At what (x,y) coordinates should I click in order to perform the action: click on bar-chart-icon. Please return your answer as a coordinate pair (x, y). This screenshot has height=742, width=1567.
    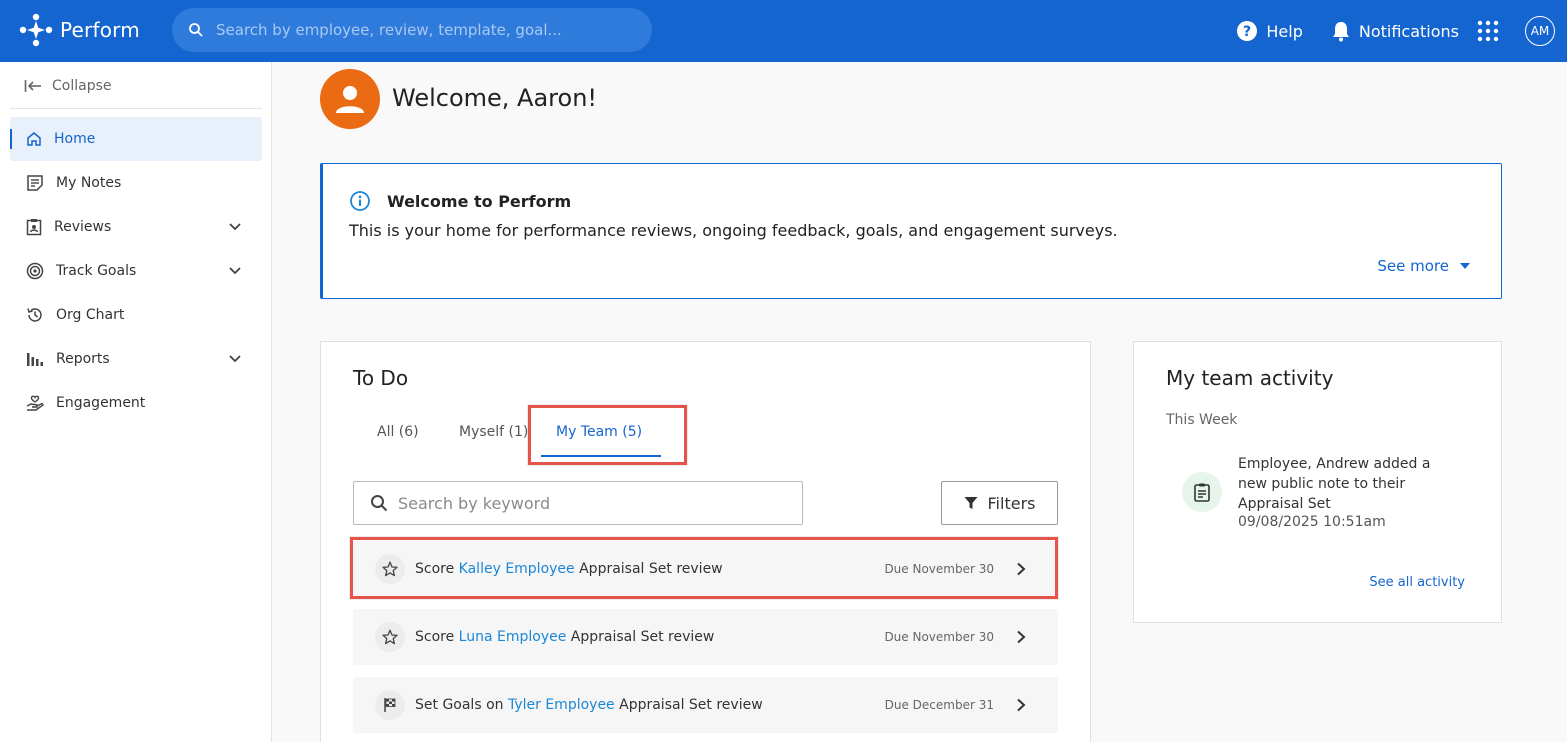
    Looking at the image, I should click on (35, 359).